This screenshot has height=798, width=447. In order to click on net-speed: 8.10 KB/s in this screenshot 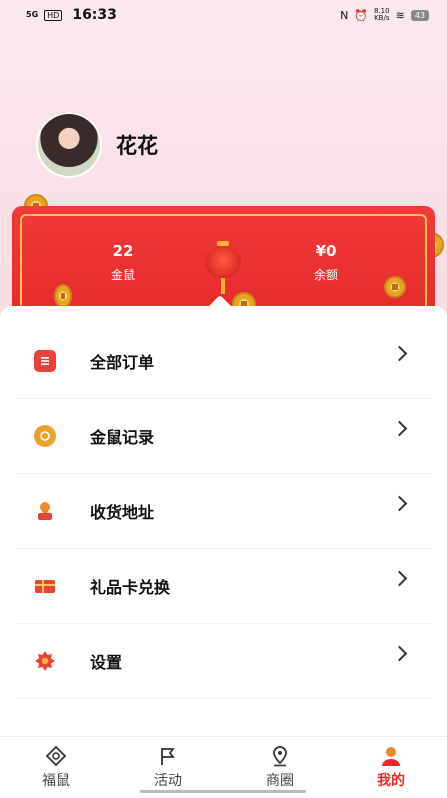, I will do `click(382, 14)`.